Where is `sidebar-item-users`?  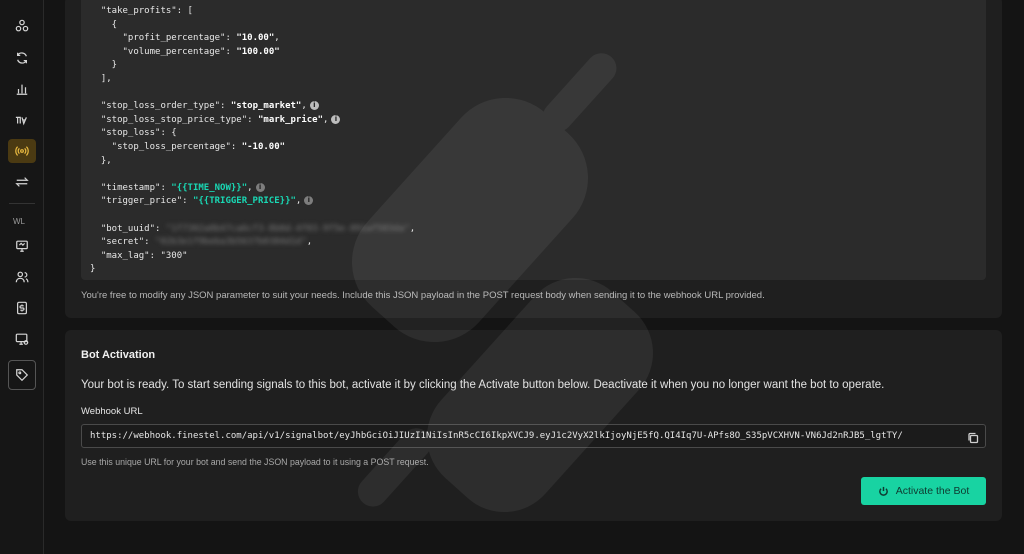
sidebar-item-users is located at coordinates (22, 277).